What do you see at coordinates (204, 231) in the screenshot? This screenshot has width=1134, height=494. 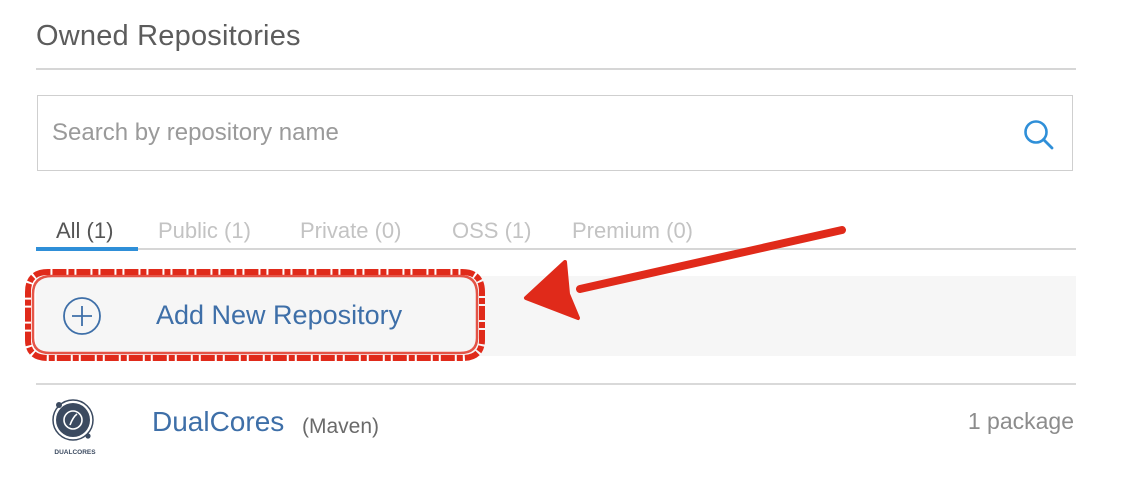 I see `tab-public: Public (1)` at bounding box center [204, 231].